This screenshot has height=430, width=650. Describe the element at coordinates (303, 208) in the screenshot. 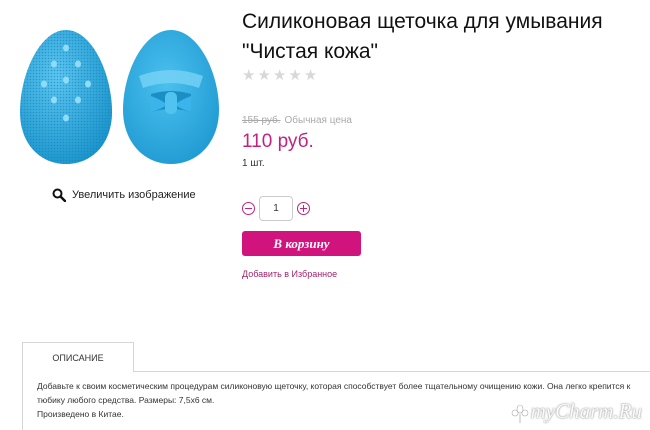

I see `plus-circle-icon` at that location.